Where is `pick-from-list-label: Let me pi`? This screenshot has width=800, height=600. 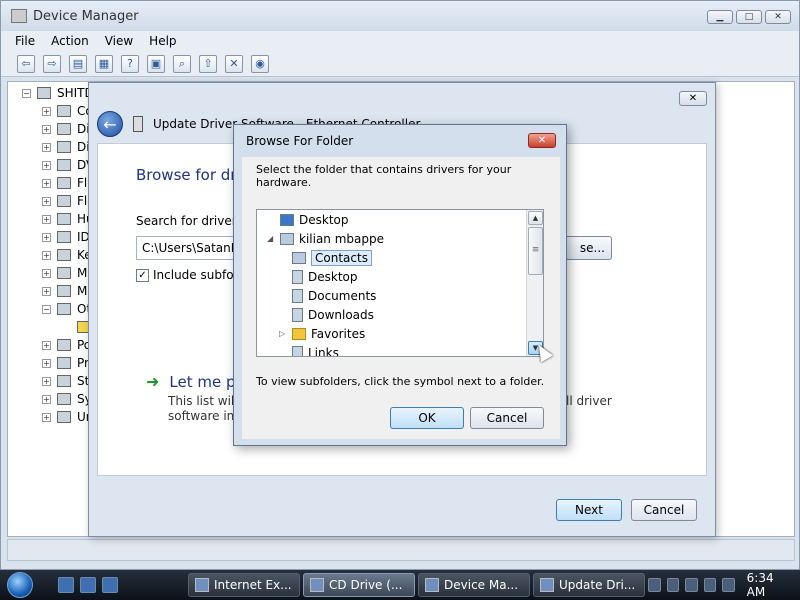 pick-from-list-label: Let me pi is located at coordinates (204, 382).